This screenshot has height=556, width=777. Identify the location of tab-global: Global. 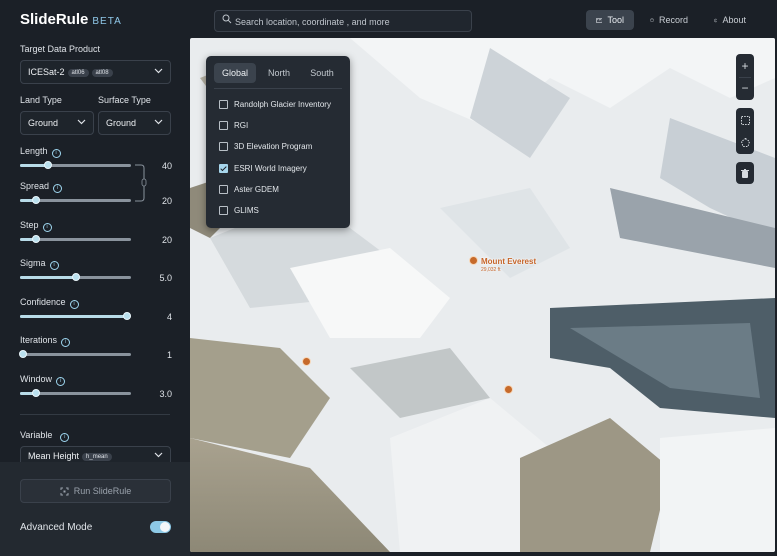
(235, 73).